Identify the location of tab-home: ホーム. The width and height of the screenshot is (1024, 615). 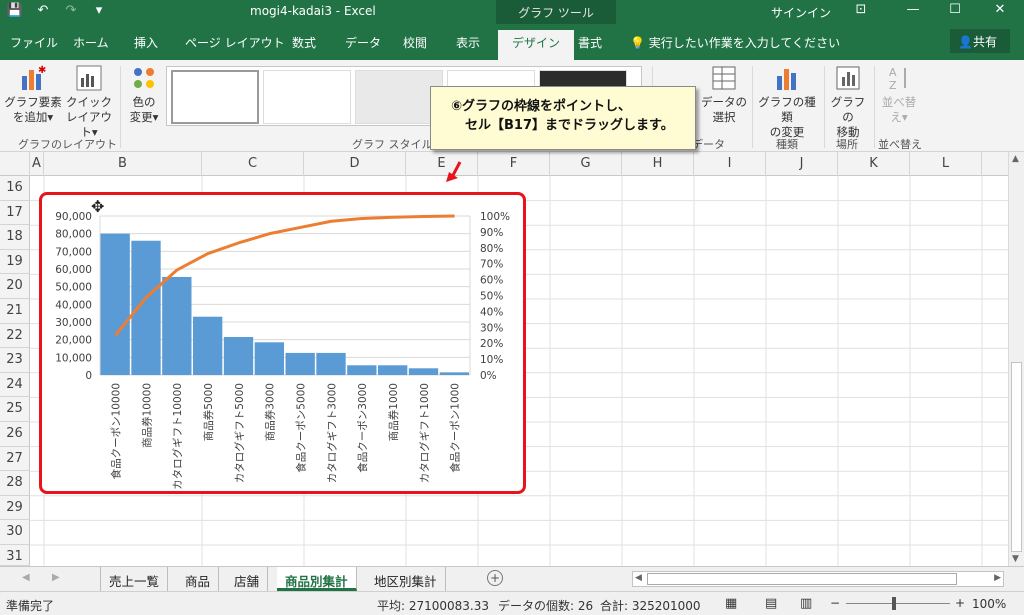
(91, 42).